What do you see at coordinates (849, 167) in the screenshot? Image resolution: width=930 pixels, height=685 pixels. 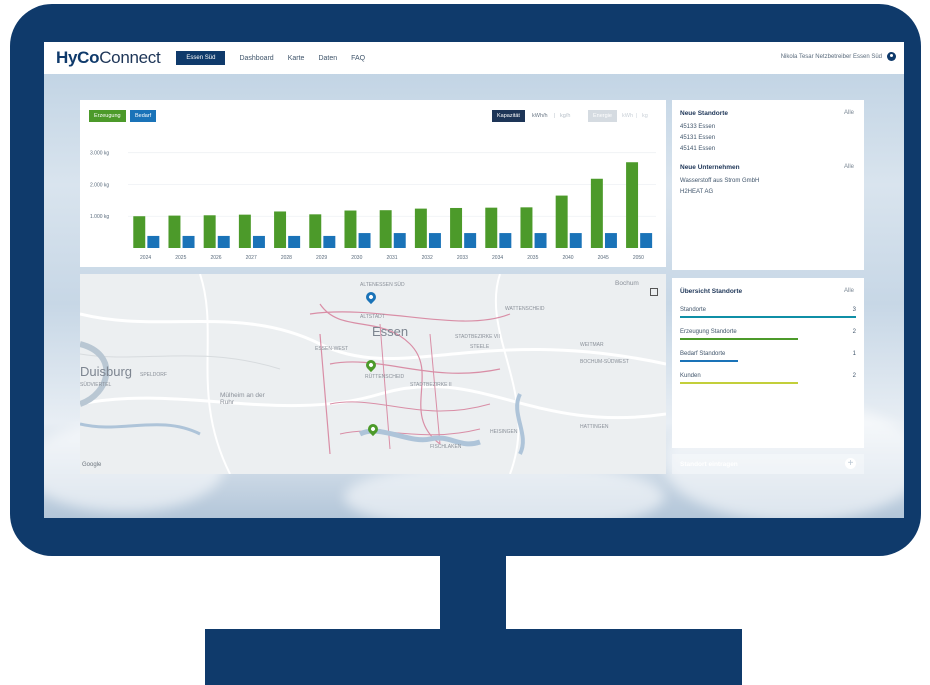 I see `new-companies-all-link: Alle` at bounding box center [849, 167].